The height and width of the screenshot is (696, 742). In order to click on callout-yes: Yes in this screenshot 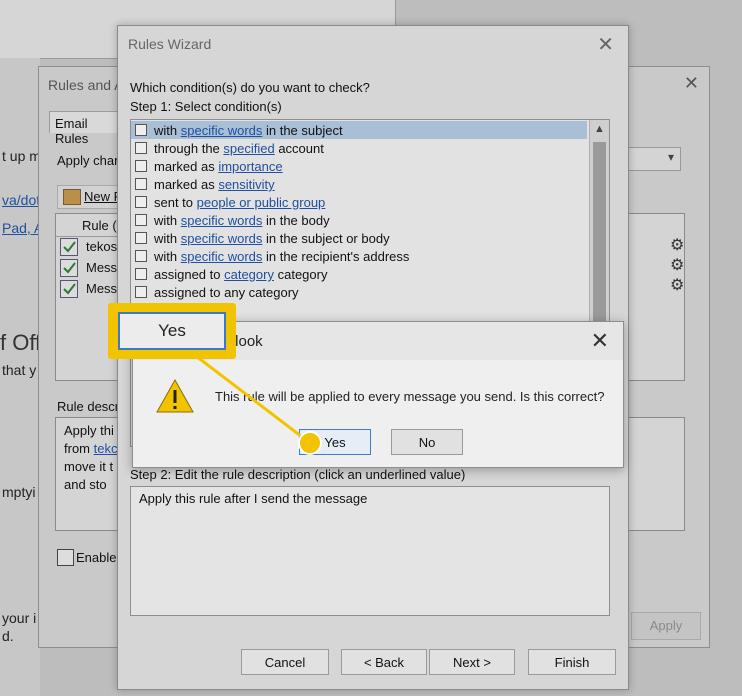, I will do `click(172, 331)`.